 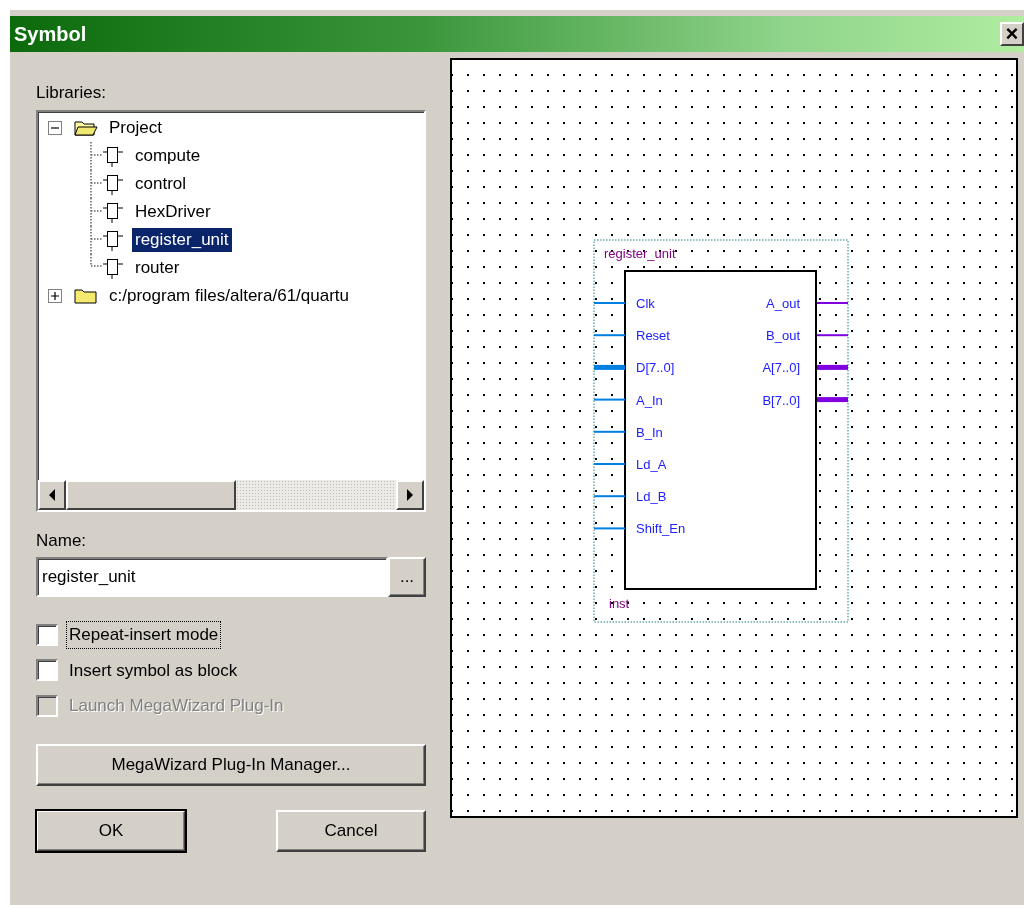 I want to click on right-arrow-icon, so click(x=410, y=494).